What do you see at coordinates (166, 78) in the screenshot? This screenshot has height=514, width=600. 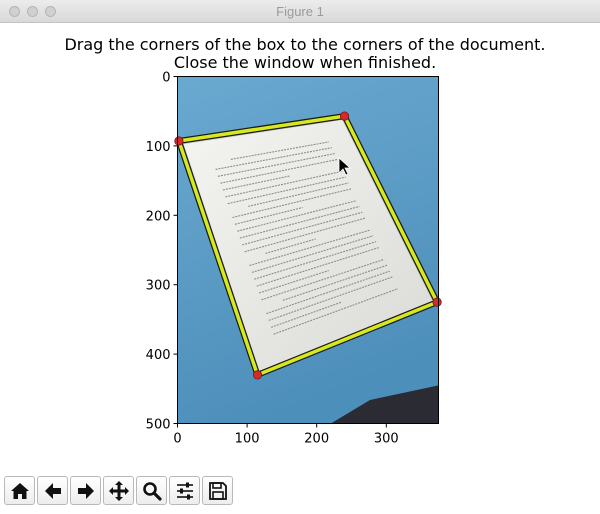 I see `y-tick-label: 0` at bounding box center [166, 78].